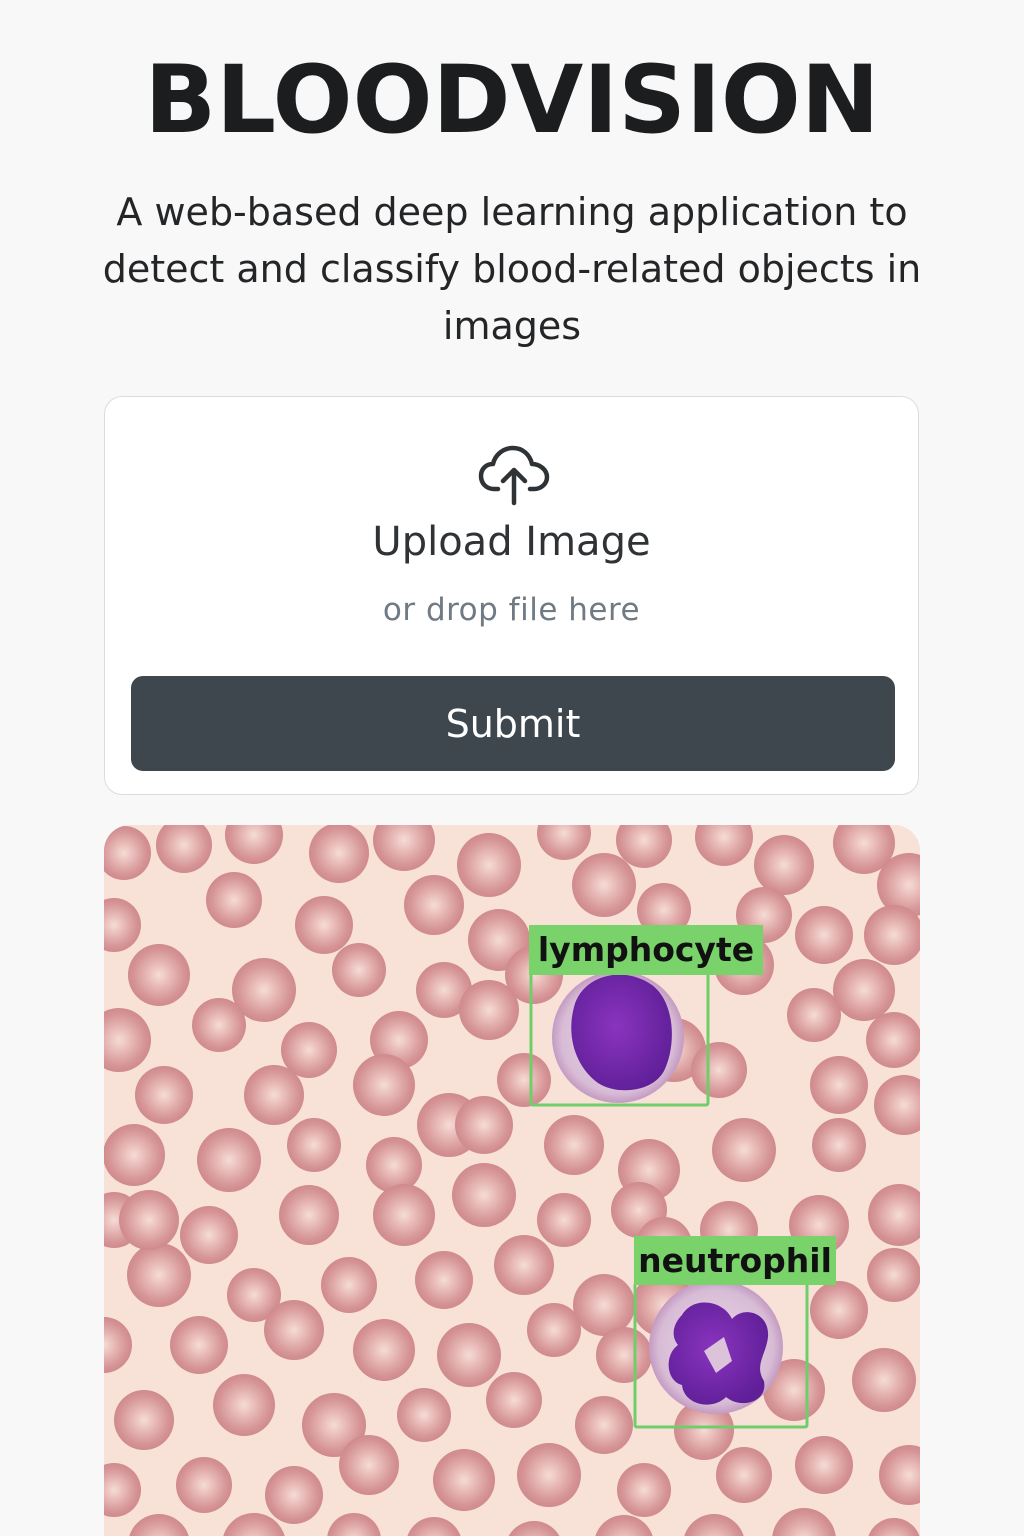 This screenshot has width=1024, height=1536. What do you see at coordinates (514, 475) in the screenshot?
I see `cloud-upload-icon` at bounding box center [514, 475].